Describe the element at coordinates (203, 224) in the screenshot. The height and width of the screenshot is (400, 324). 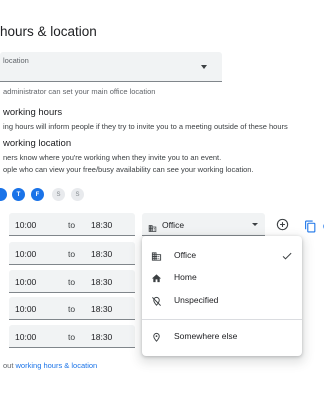
I see `working-location-select: Office` at that location.